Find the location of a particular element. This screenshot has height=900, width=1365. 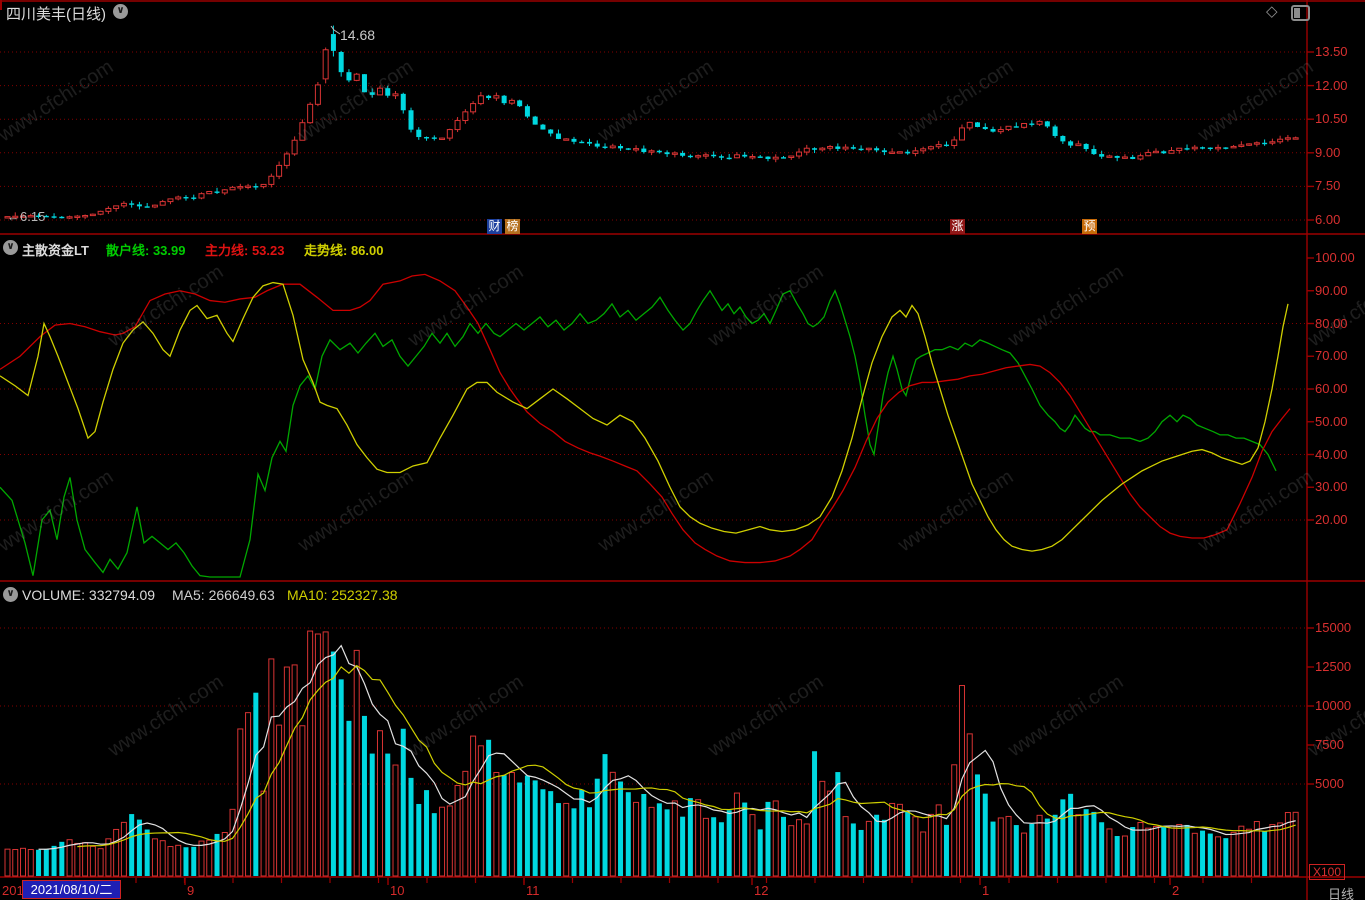

month-label: 10 is located at coordinates (397, 890).